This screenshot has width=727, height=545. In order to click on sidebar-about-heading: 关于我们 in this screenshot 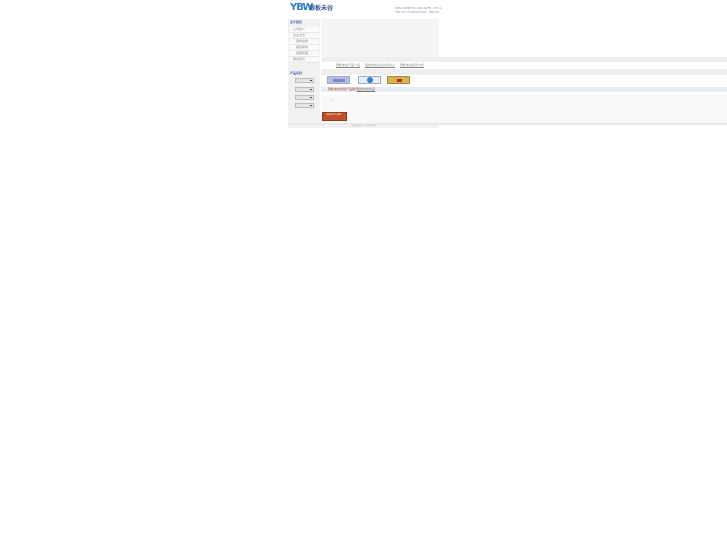, I will do `click(296, 22)`.